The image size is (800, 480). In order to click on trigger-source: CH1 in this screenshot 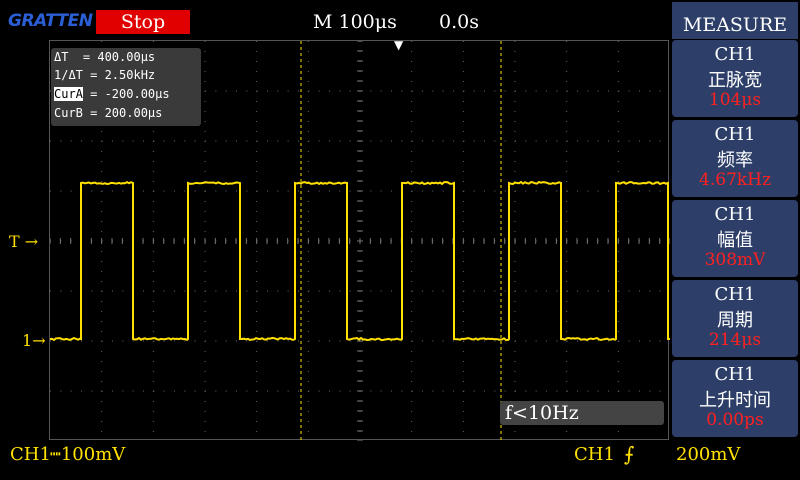, I will do `click(594, 454)`.